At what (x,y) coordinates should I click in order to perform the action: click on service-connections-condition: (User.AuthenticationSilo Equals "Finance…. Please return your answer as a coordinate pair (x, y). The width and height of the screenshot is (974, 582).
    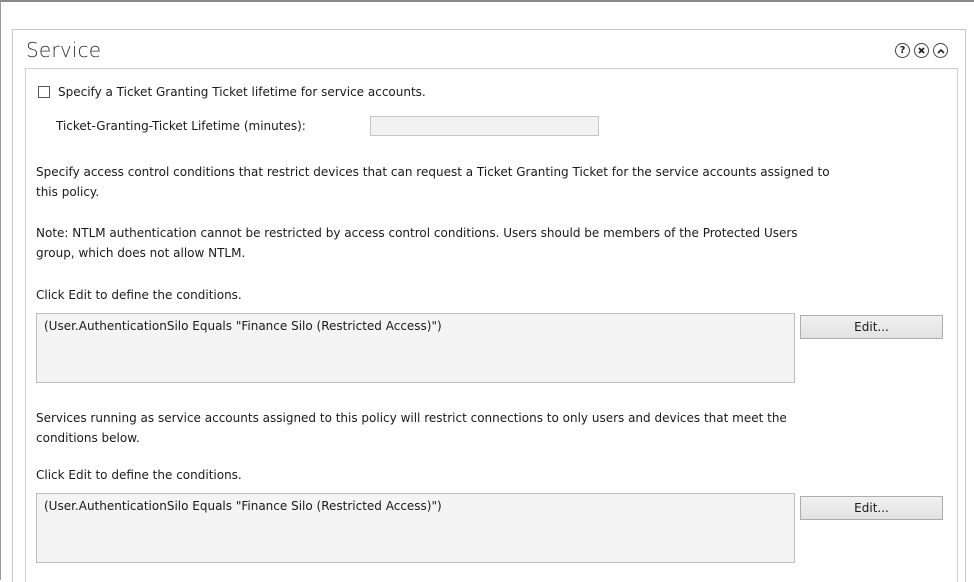
    Looking at the image, I should click on (243, 506).